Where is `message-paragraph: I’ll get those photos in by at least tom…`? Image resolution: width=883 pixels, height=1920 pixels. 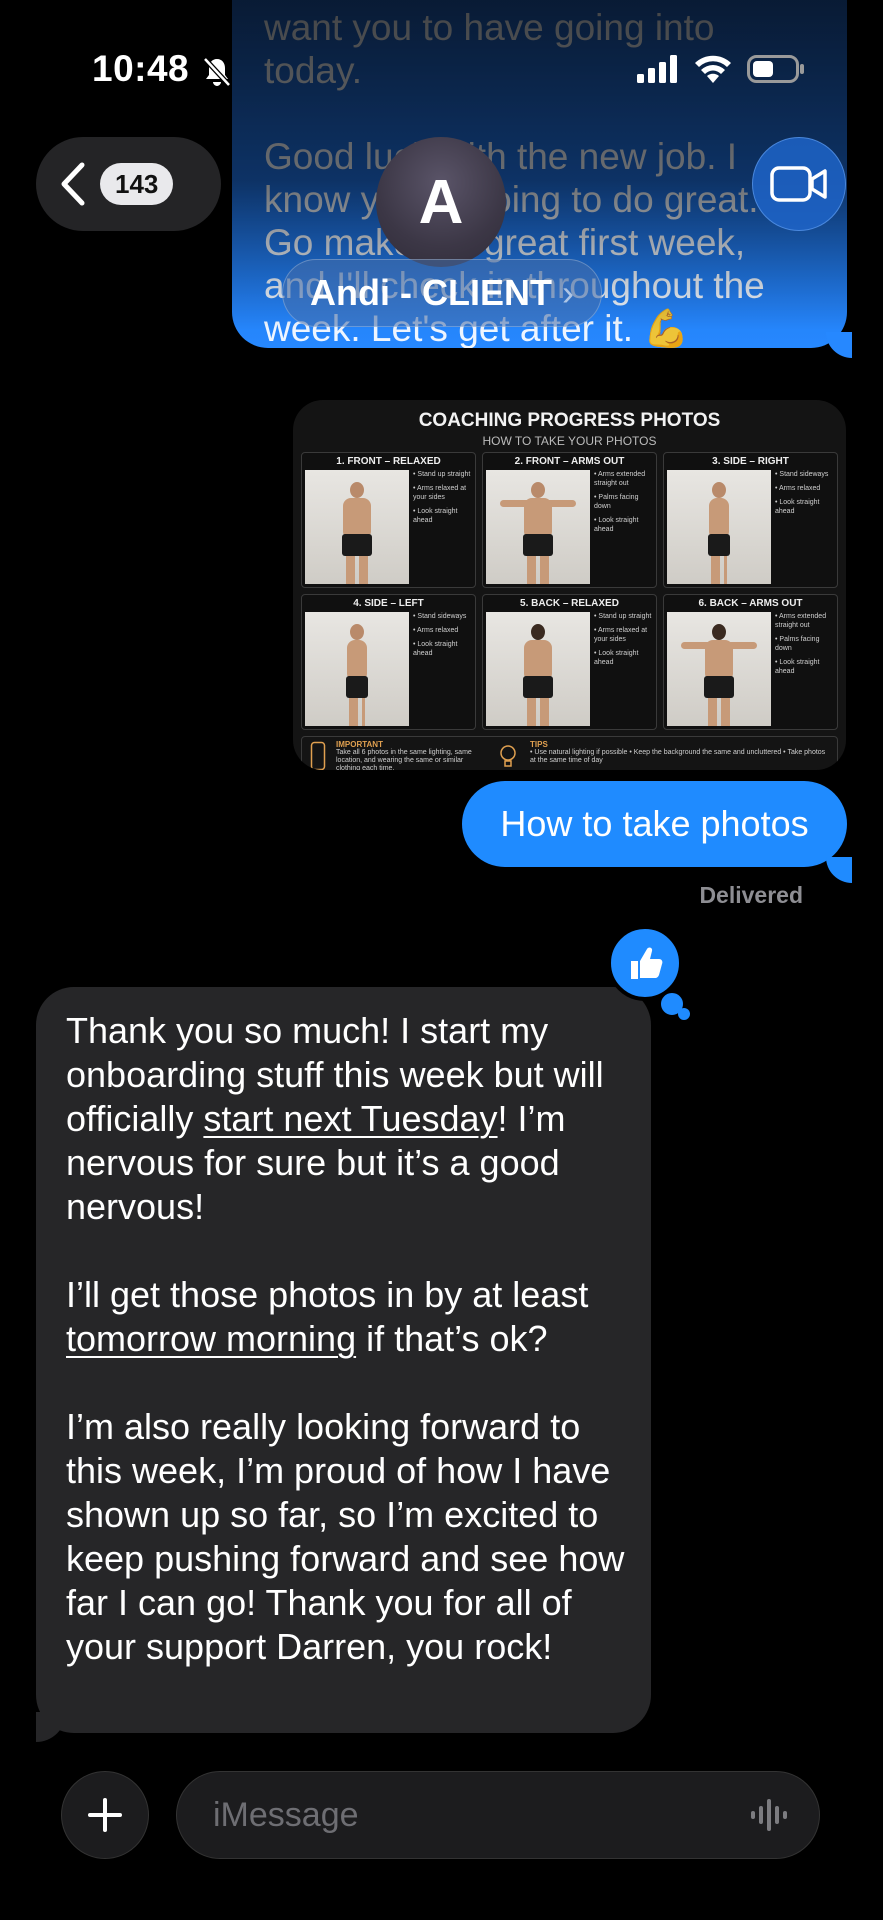
message-paragraph: I’ll get those photos in by at least tom… is located at coordinates (346, 1317).